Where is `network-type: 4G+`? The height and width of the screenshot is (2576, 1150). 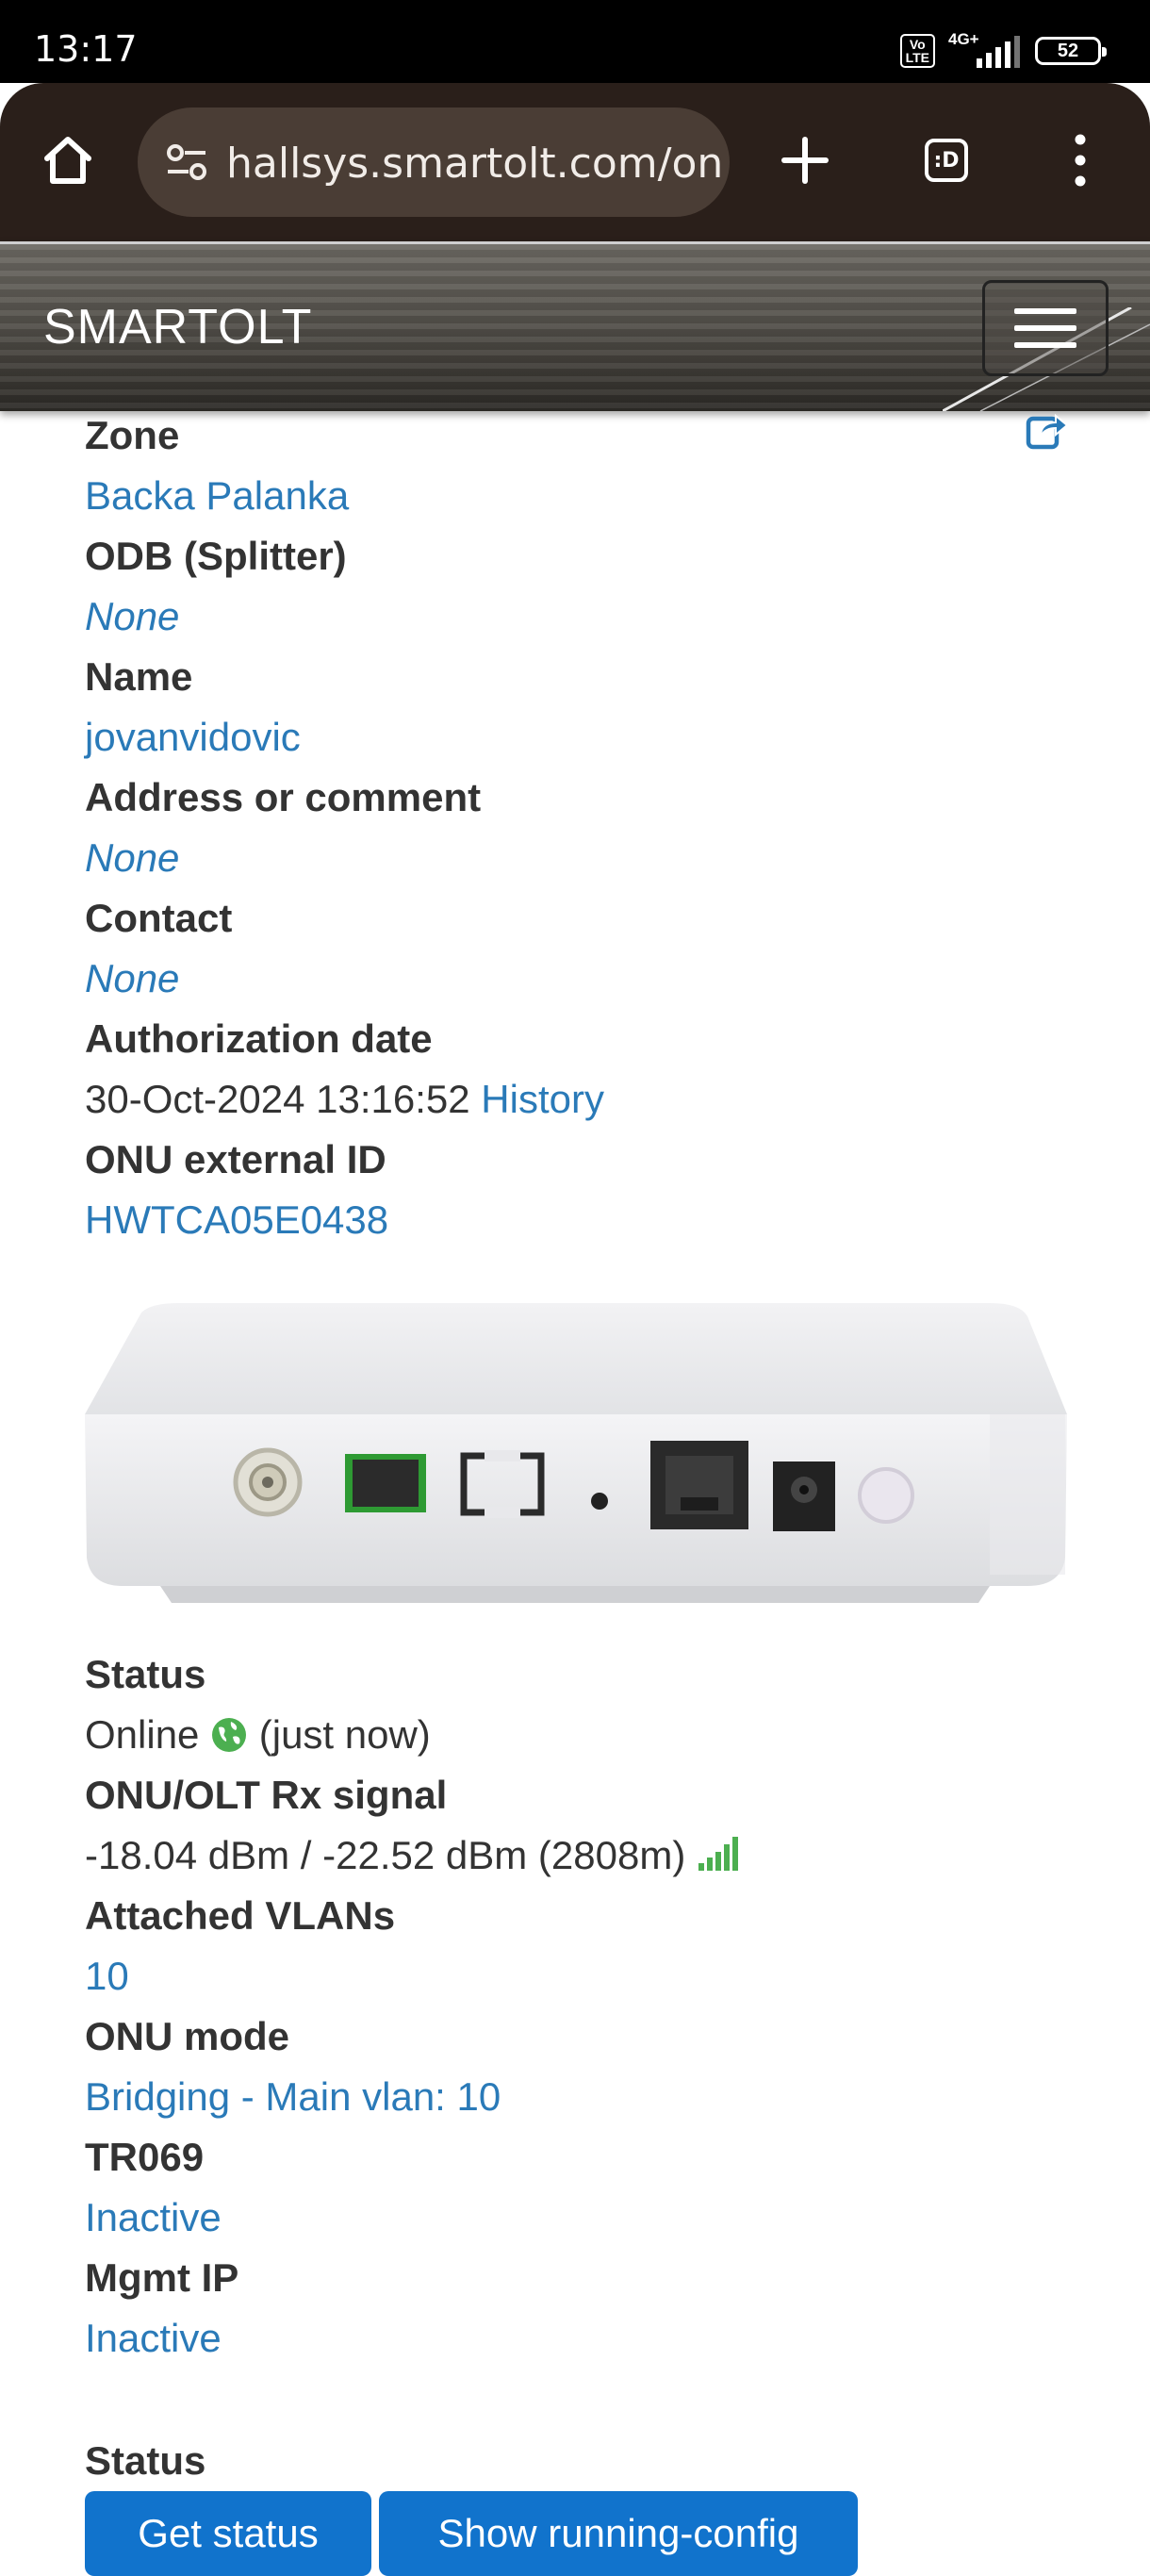
network-type: 4G+ is located at coordinates (964, 39).